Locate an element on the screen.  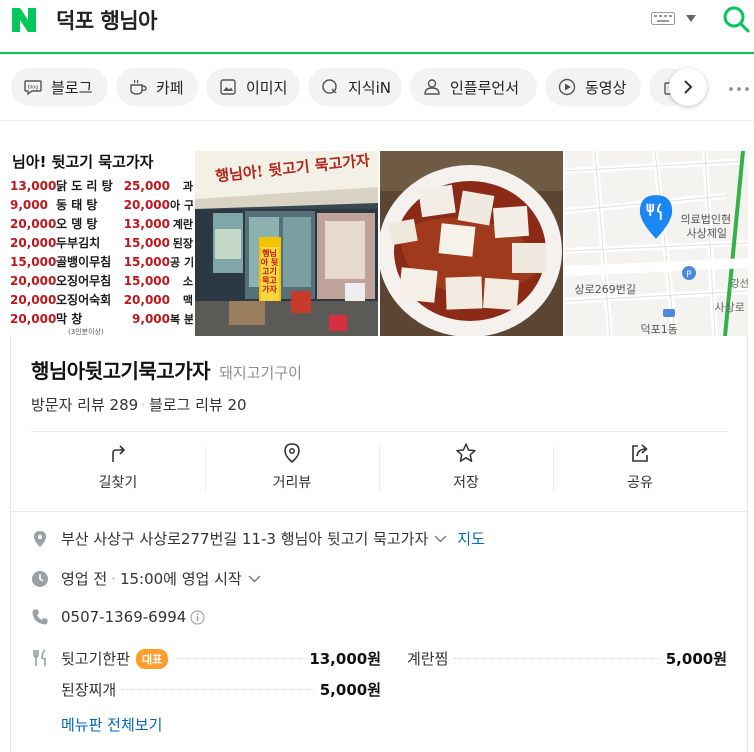
map-label: 덕포1동 is located at coordinates (659, 329).